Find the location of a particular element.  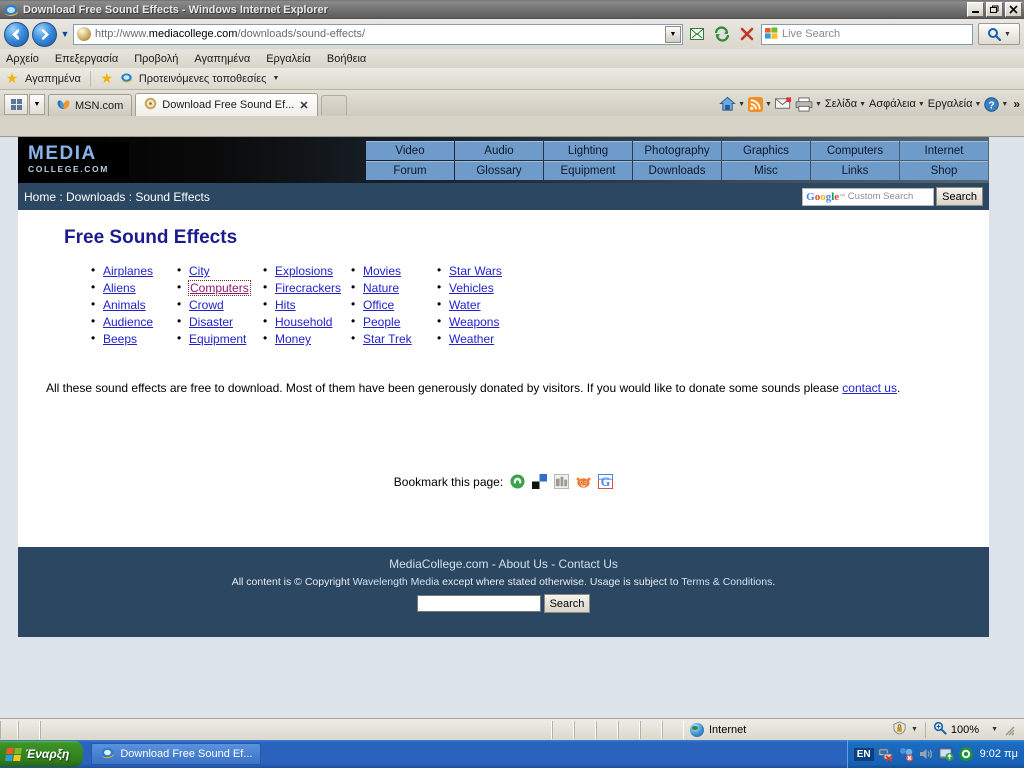

link-vehicles: Vehicles is located at coordinates (471, 288).